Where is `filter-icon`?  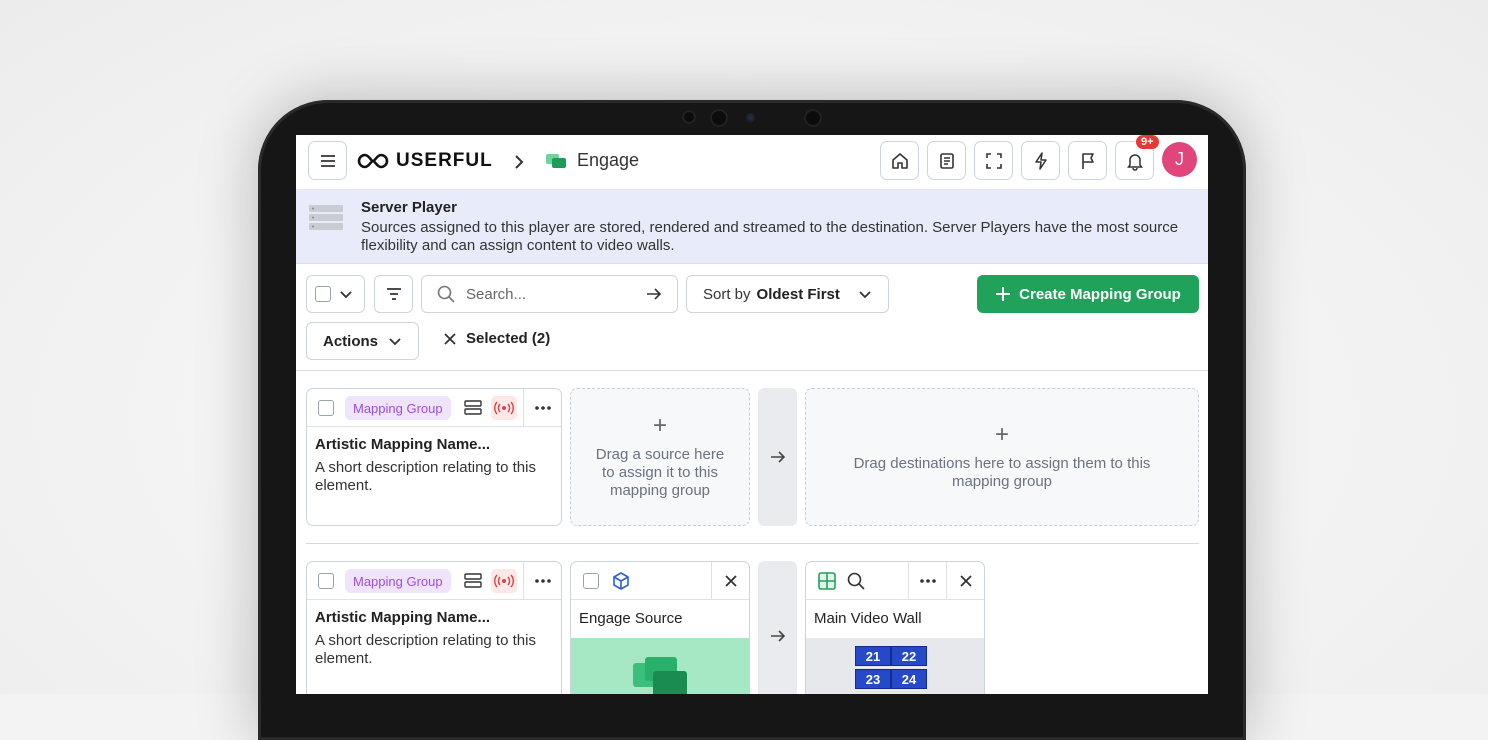
filter-icon is located at coordinates (393, 294).